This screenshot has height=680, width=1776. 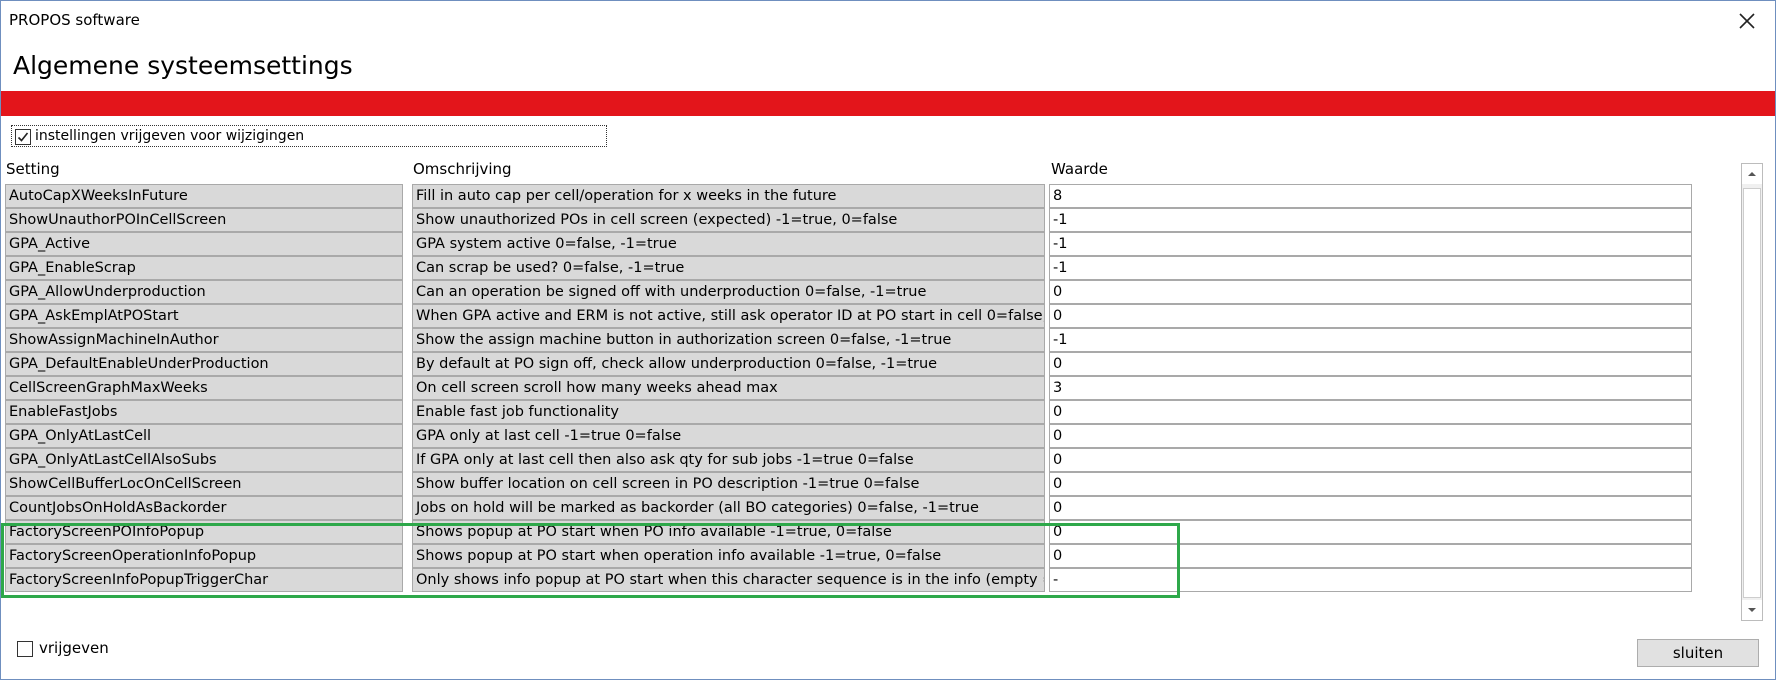 I want to click on description-cell: Enable fast job functionality, so click(x=728, y=412).